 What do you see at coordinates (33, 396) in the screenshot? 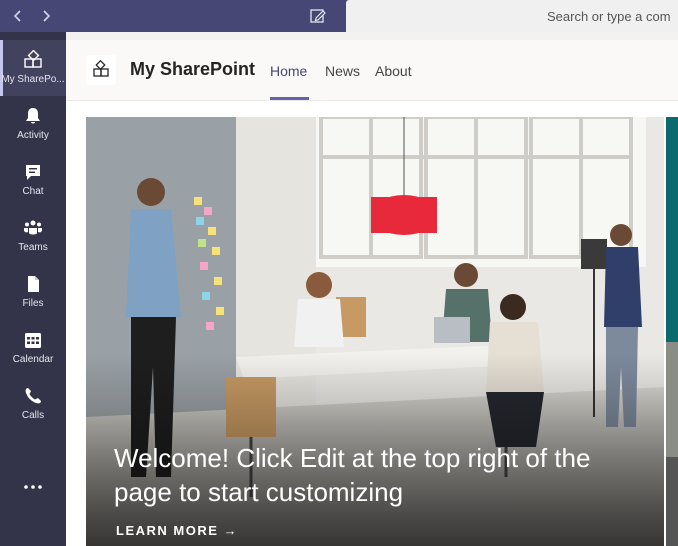
I see `phone-icon` at bounding box center [33, 396].